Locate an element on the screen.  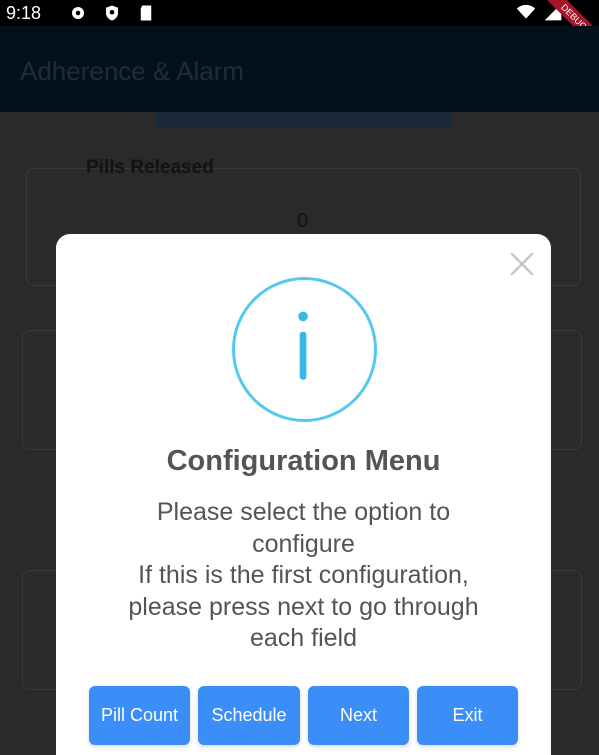
dialog-actions: Pill Count Schedule Next Exit is located at coordinates (299, 716).